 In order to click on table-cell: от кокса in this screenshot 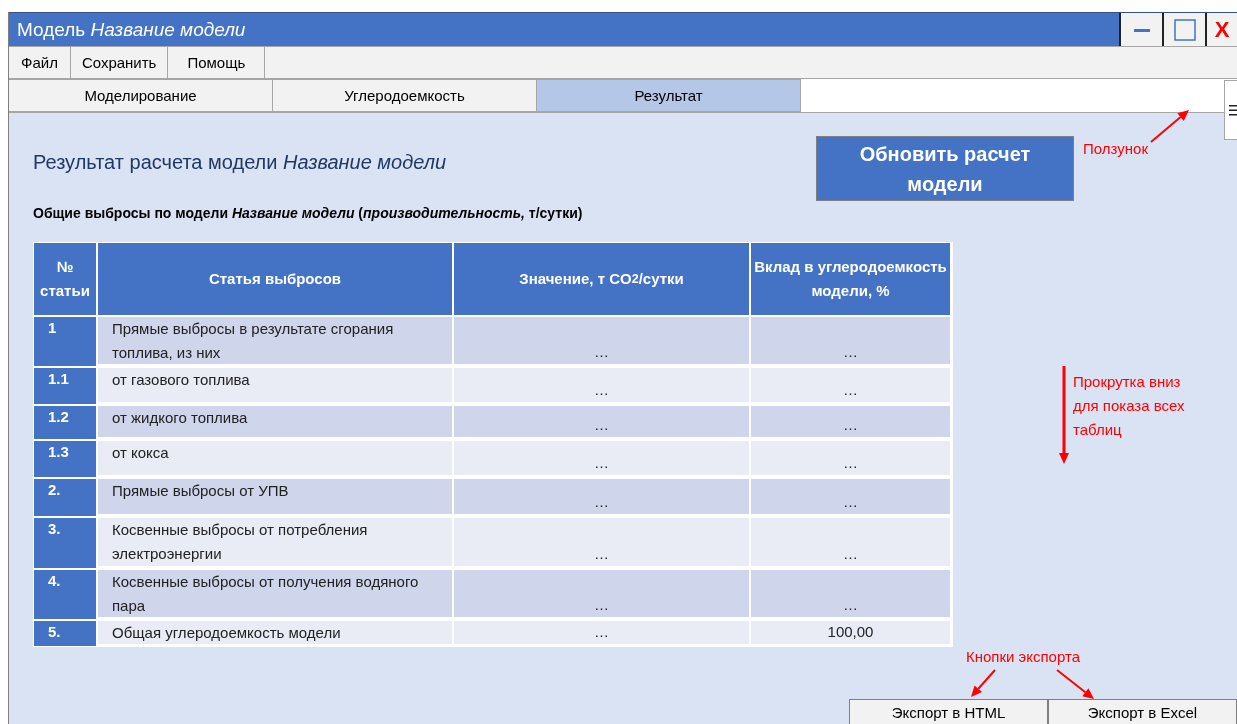, I will do `click(276, 458)`.